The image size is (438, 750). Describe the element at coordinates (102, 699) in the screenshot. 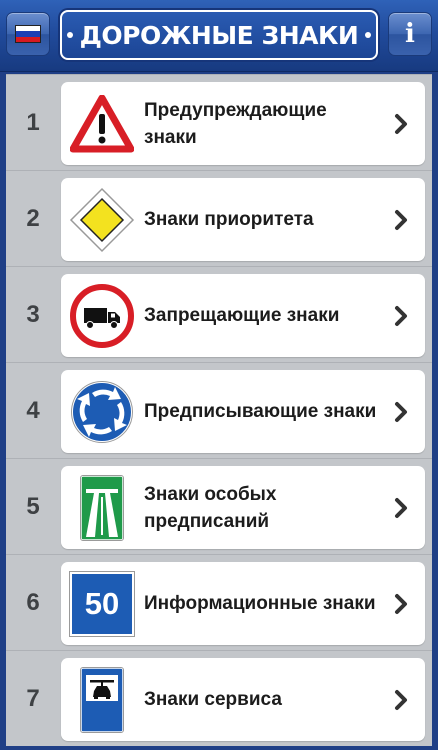

I see `car-service-sign-icon` at that location.